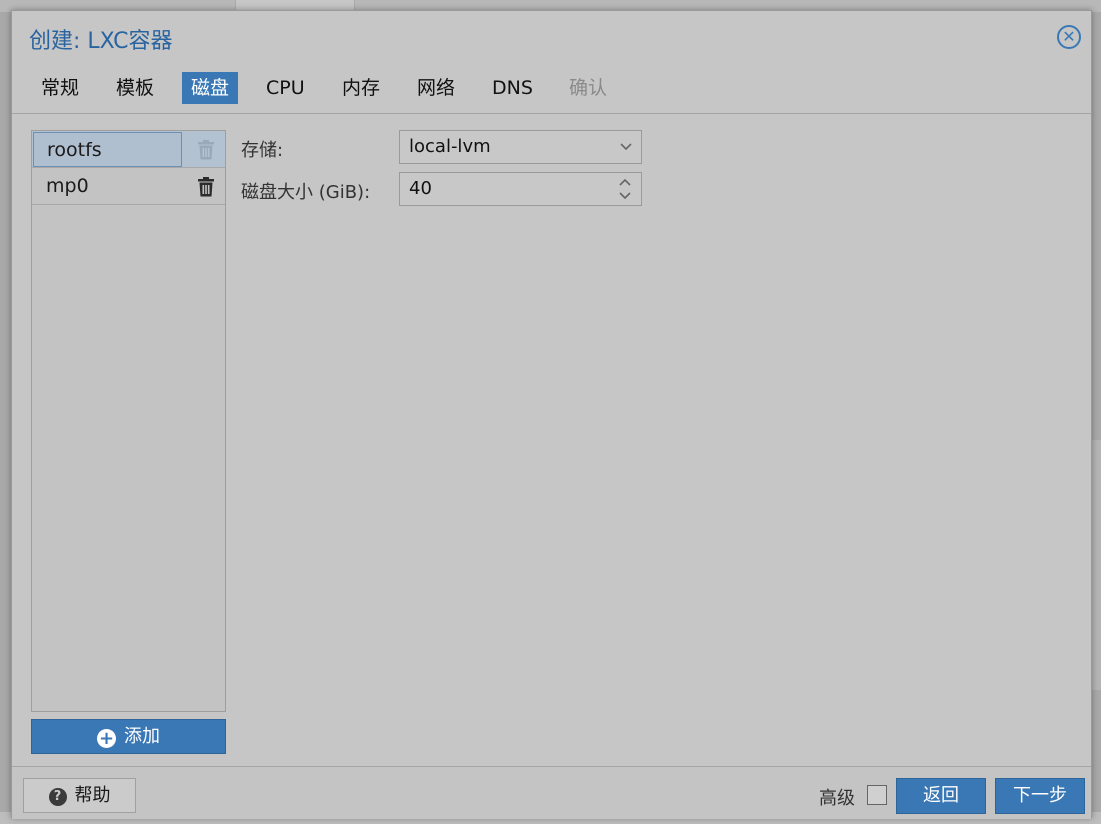 The width and height of the screenshot is (1101, 824). I want to click on disk-size-label: 磁盘大小 (GiB):, so click(306, 192).